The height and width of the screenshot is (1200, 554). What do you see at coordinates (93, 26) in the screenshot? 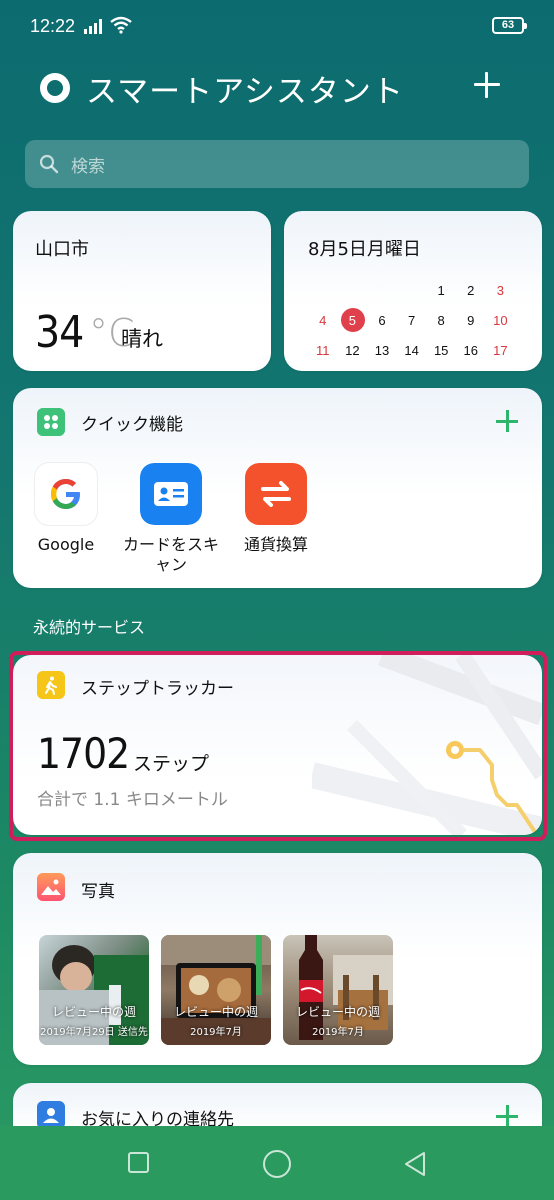
I see `cellular-signal-icon` at bounding box center [93, 26].